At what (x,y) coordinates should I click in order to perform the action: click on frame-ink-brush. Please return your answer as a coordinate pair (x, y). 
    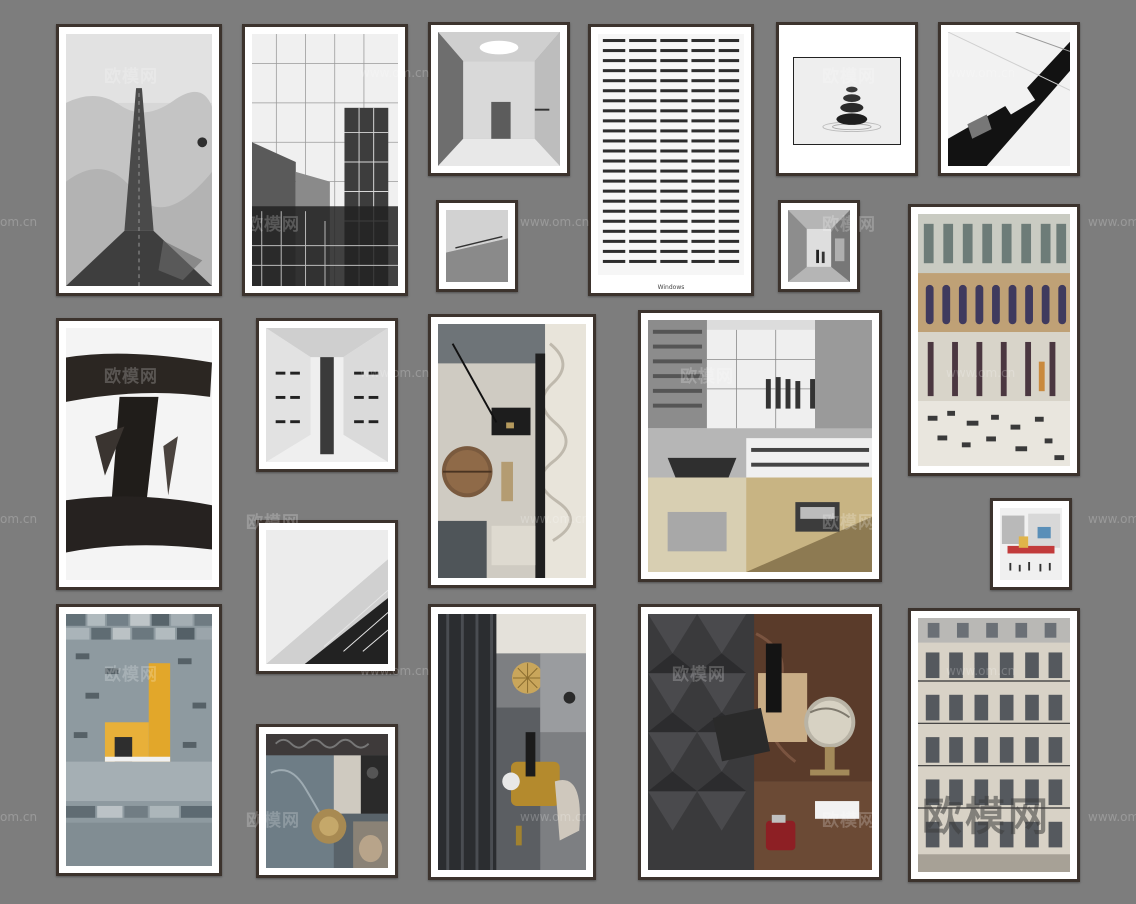
    Looking at the image, I should click on (139, 454).